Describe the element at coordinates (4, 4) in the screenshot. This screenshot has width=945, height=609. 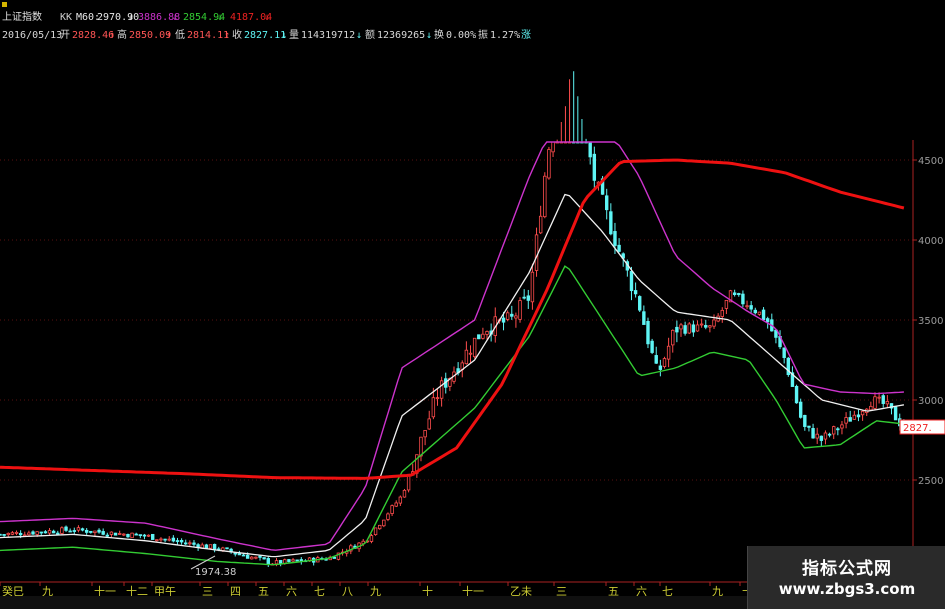
I see `menu-icon` at that location.